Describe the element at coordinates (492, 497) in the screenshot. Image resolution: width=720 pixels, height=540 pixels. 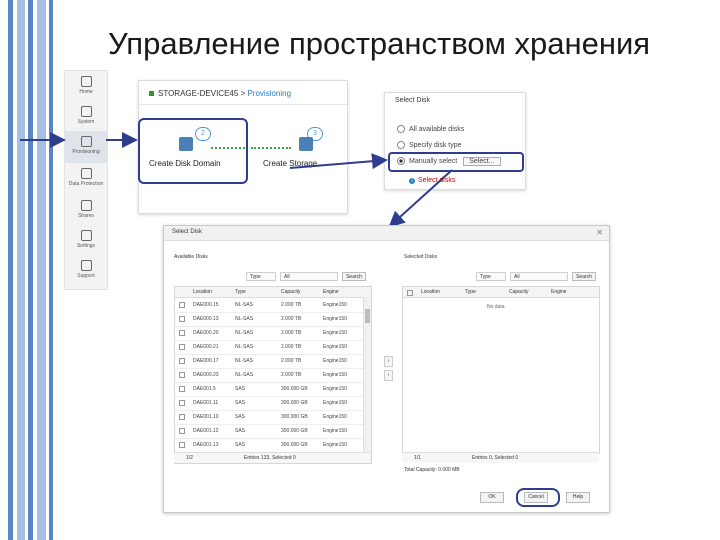
I see `ok-button: OK` at that location.